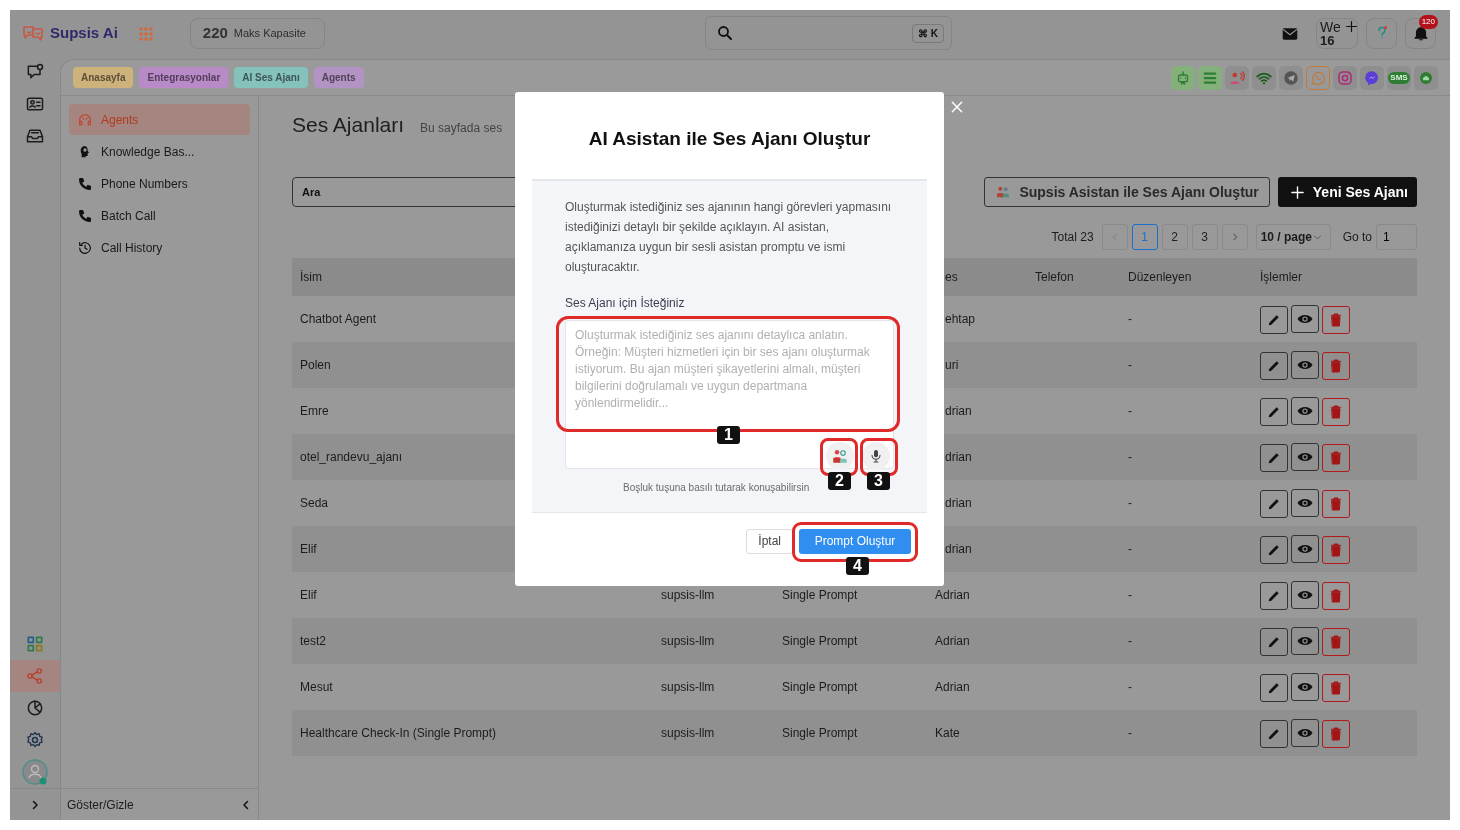 The height and width of the screenshot is (830, 1460). I want to click on cancel-button: İptal, so click(769, 541).